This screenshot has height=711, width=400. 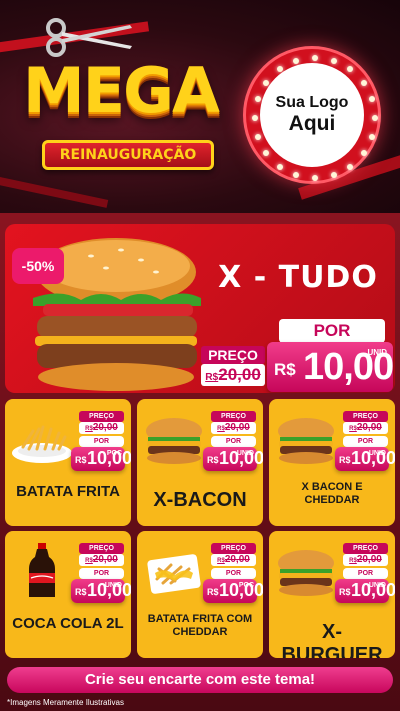 I want to click on scissors-icon, so click(x=89, y=37).